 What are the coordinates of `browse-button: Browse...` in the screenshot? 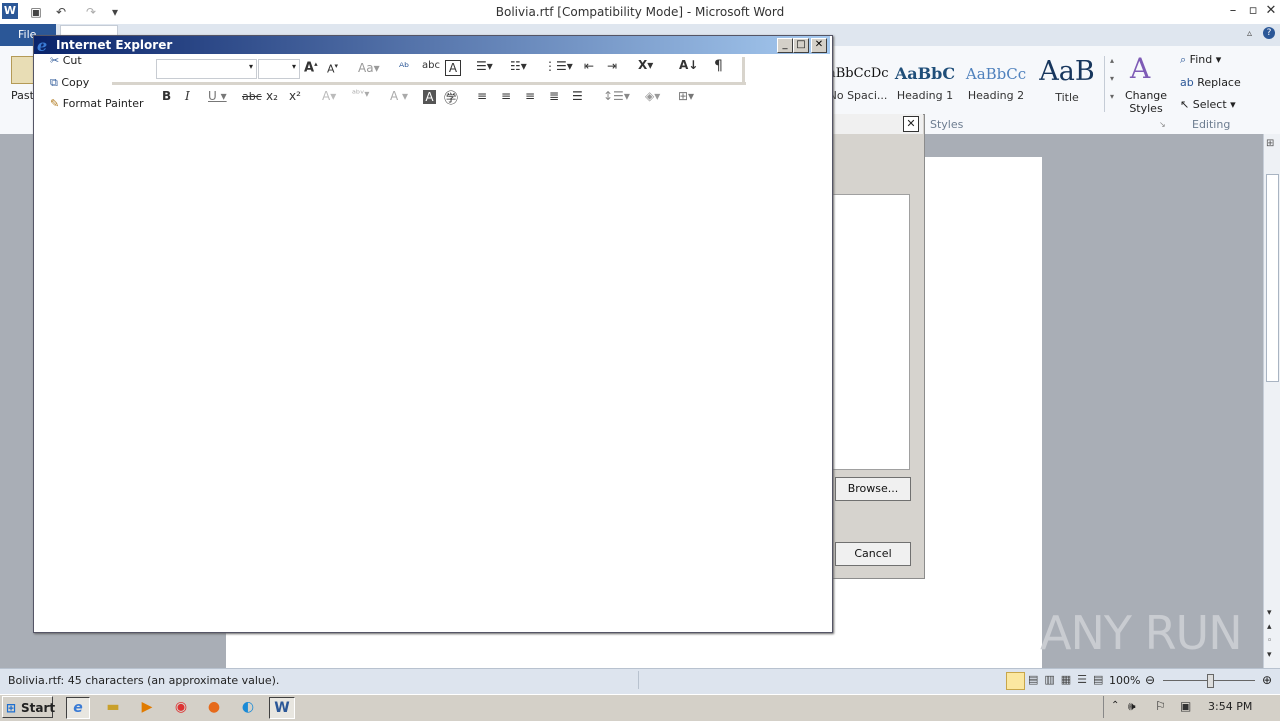 It's located at (873, 489).